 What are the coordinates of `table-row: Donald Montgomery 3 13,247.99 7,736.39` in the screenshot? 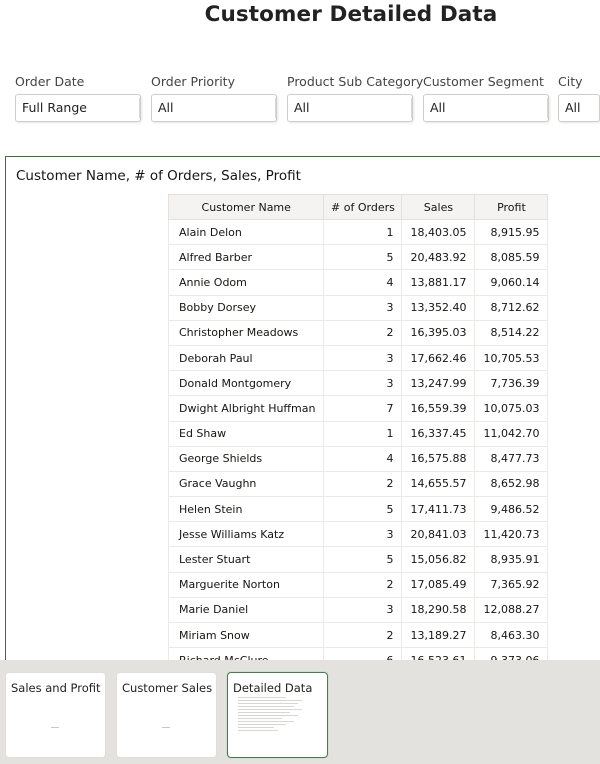 It's located at (358, 383).